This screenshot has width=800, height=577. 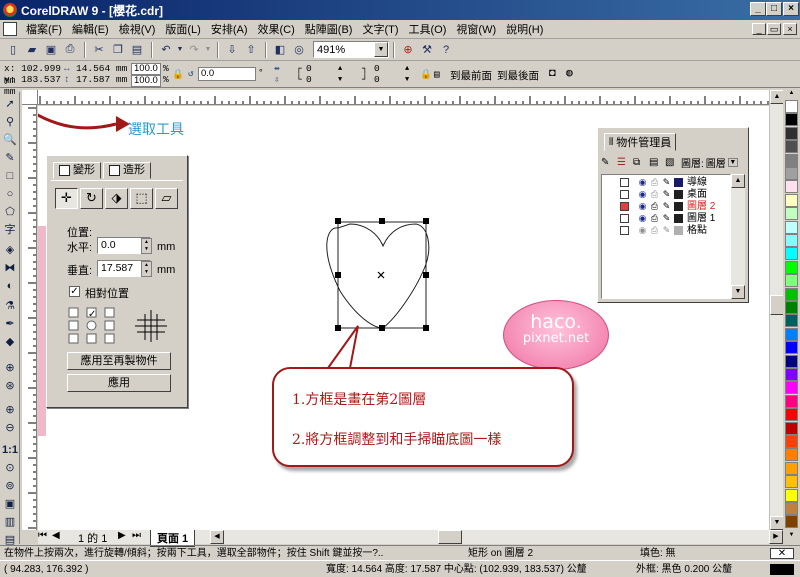 I want to click on layer-manager-view-icon: ▤, so click(x=656, y=162).